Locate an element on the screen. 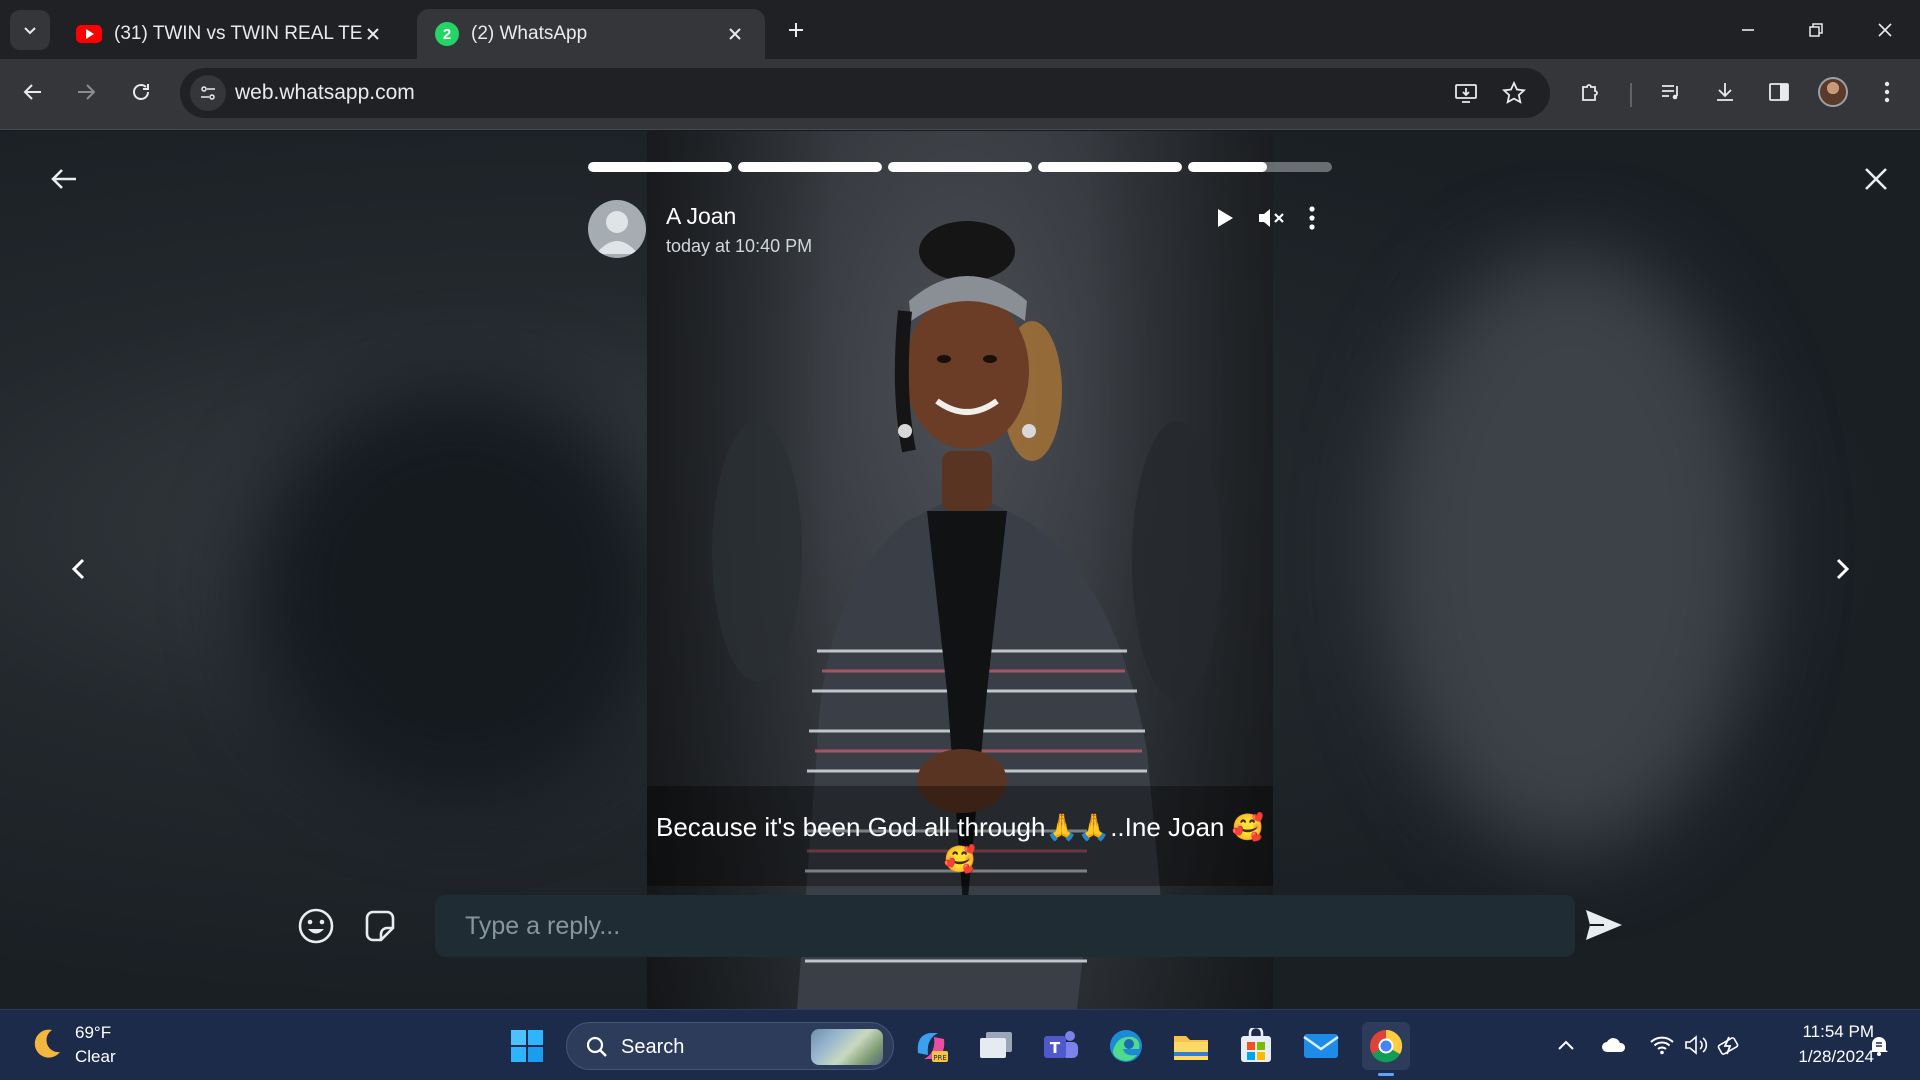 The image size is (1920, 1080). send-button is located at coordinates (1604, 925).